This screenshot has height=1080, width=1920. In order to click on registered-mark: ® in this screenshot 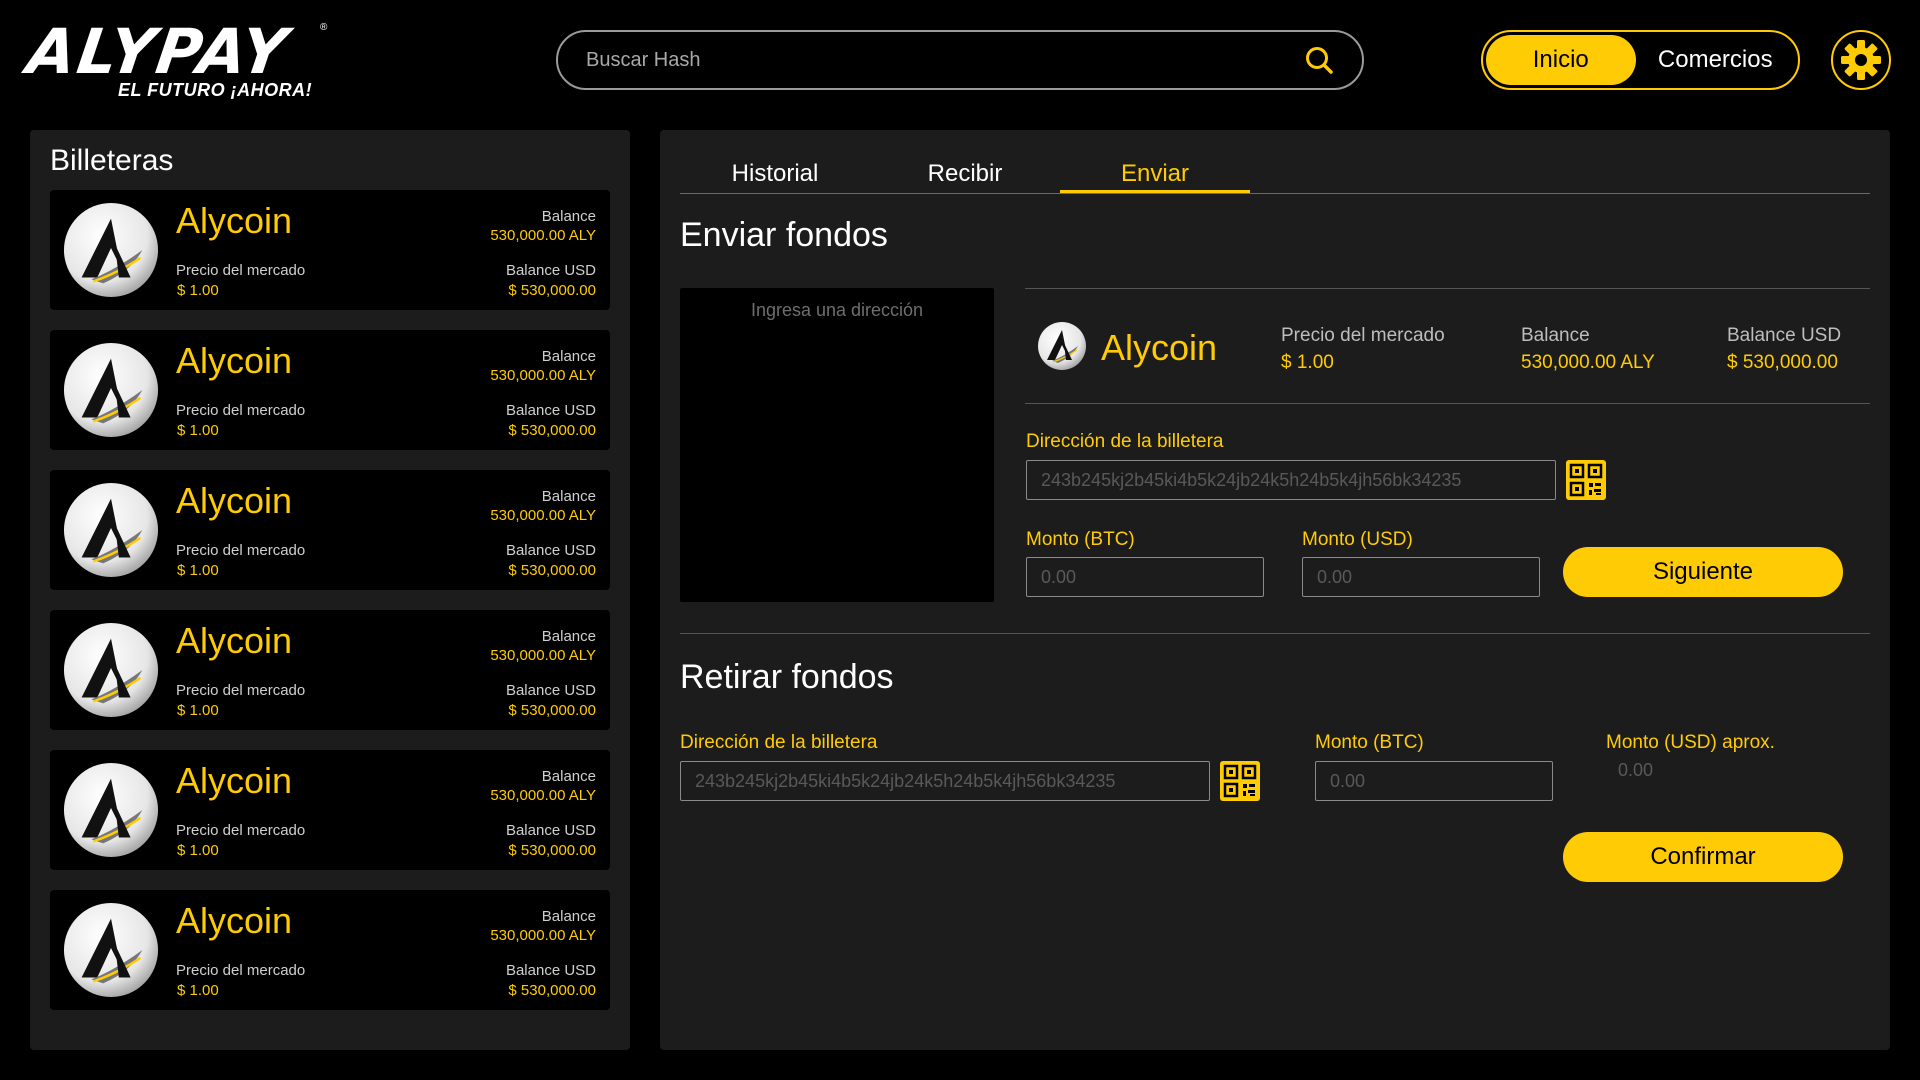, I will do `click(324, 27)`.